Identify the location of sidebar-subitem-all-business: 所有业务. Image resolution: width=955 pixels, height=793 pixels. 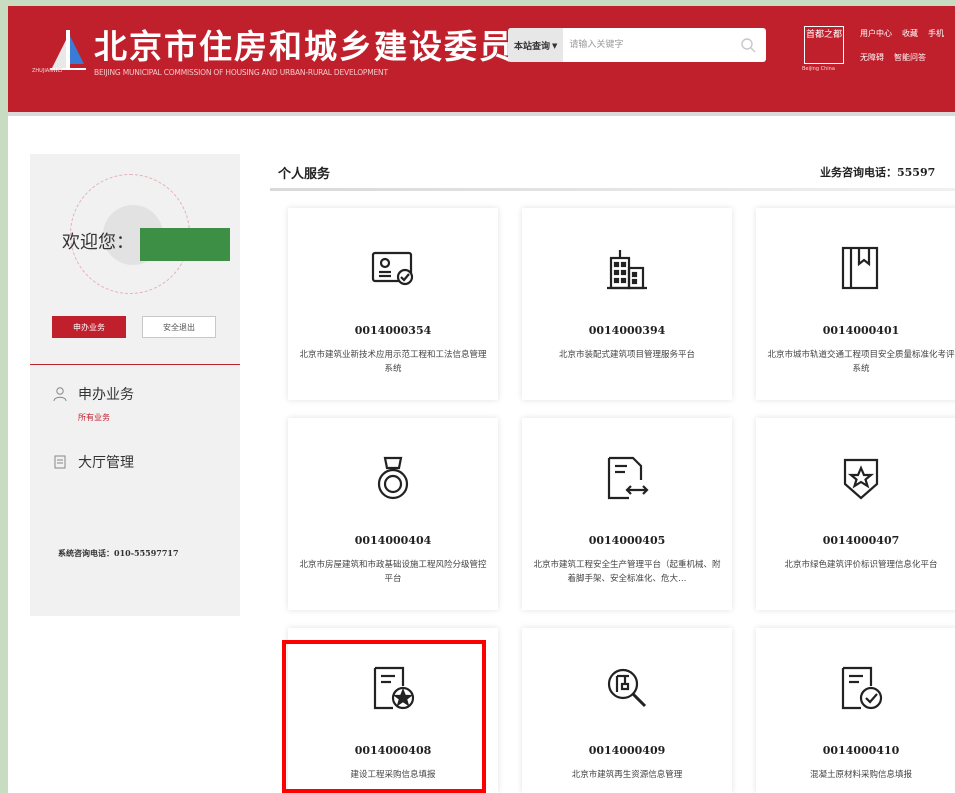
(94, 417).